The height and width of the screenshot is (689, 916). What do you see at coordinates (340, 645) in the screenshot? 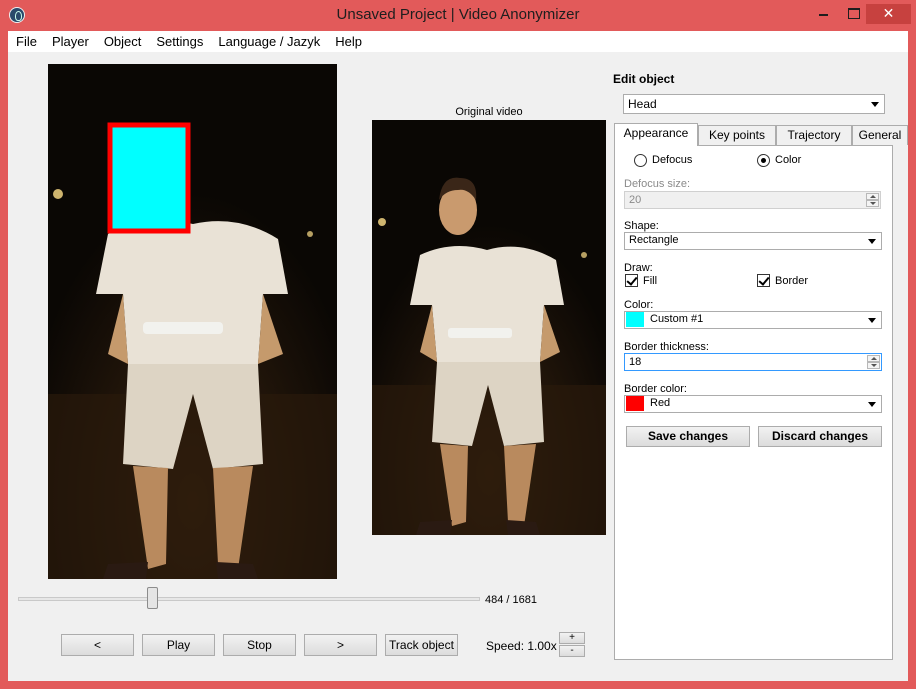
I see `next-frame-button: >` at bounding box center [340, 645].